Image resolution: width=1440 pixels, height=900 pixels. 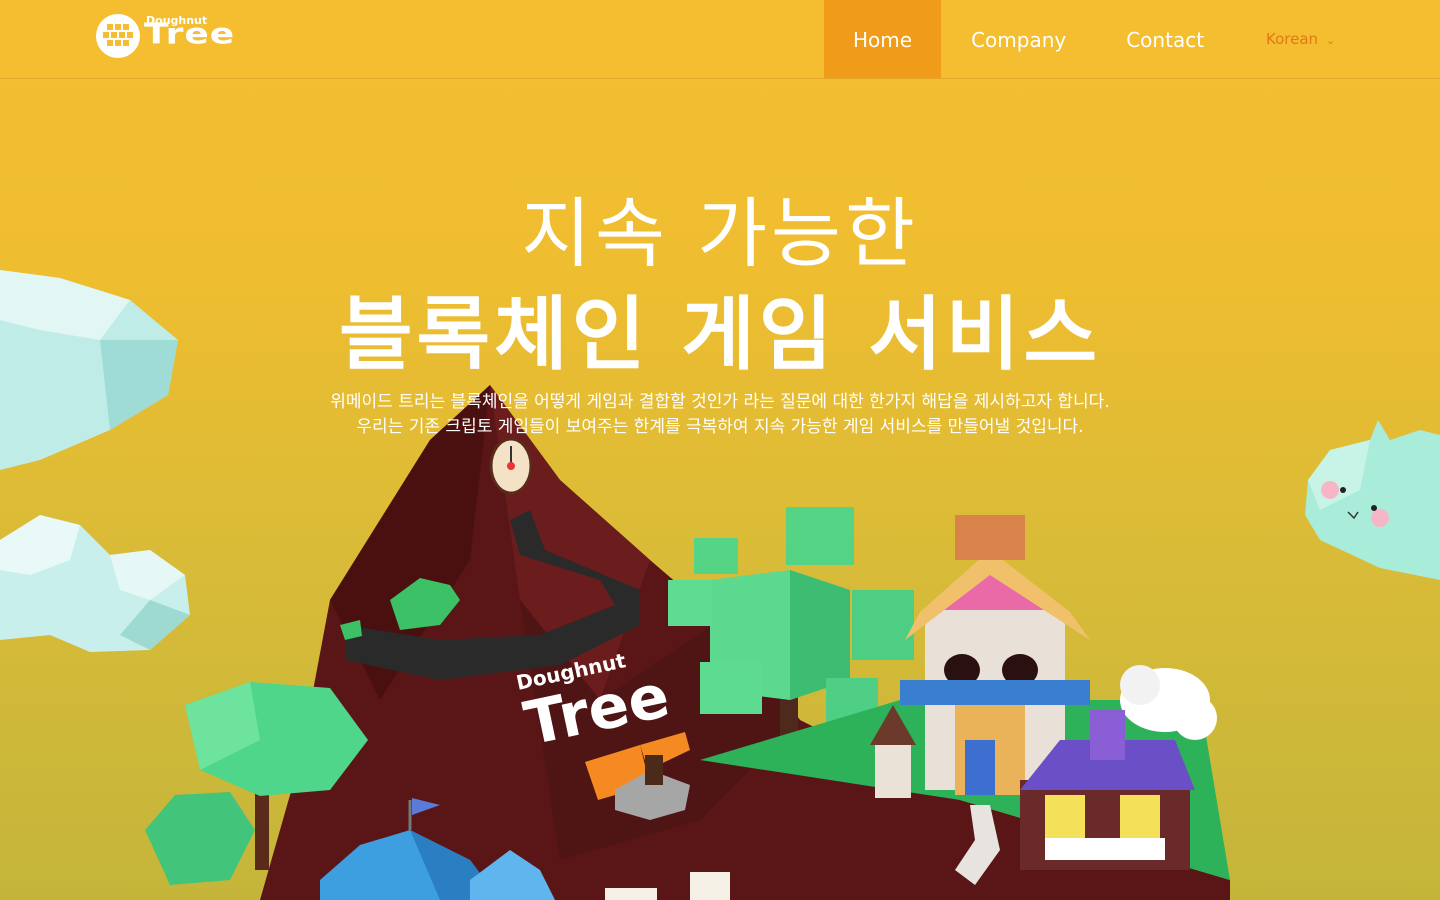 What do you see at coordinates (118, 36) in the screenshot?
I see `logo-doughnut-icon` at bounding box center [118, 36].